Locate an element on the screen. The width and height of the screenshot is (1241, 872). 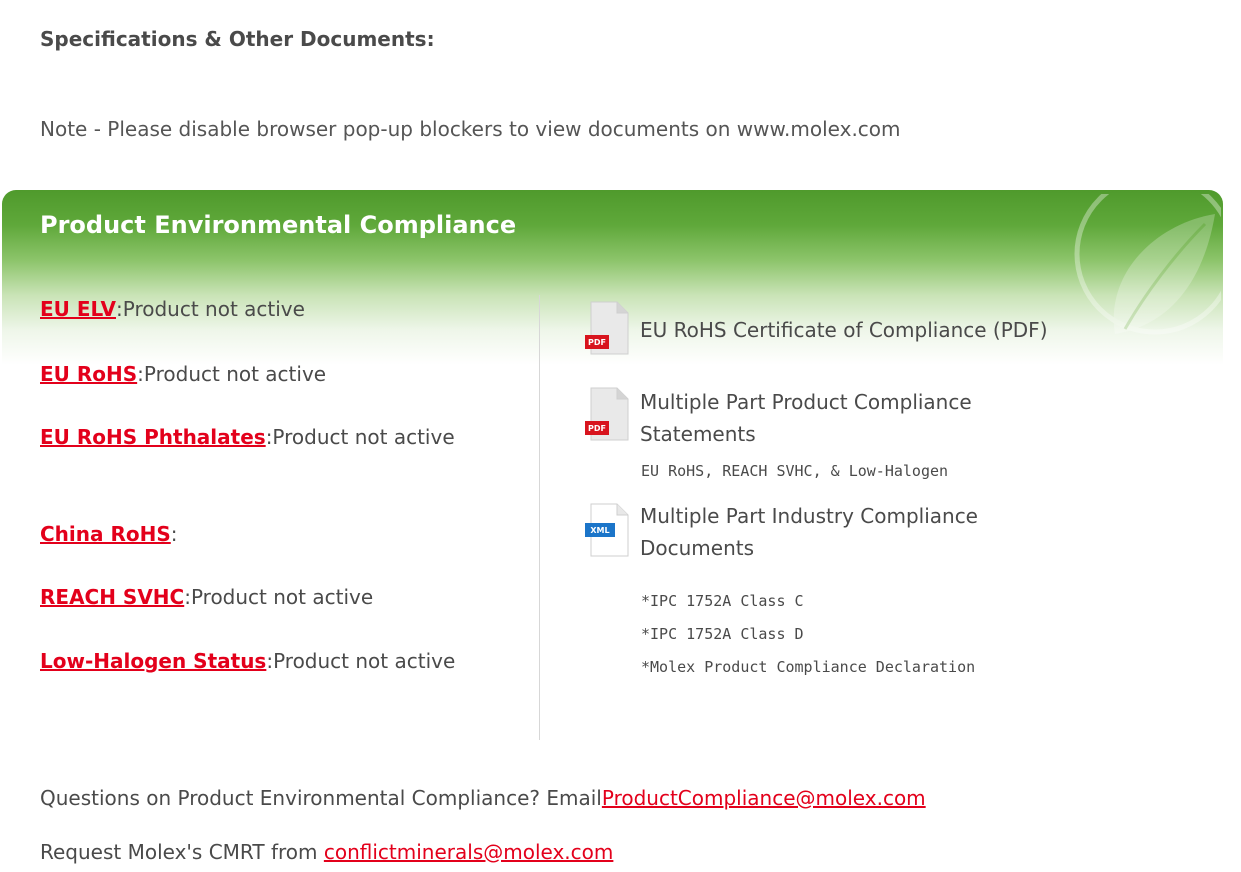
product-compliance-email-link: ProductCompliance@molex.com is located at coordinates (764, 798).